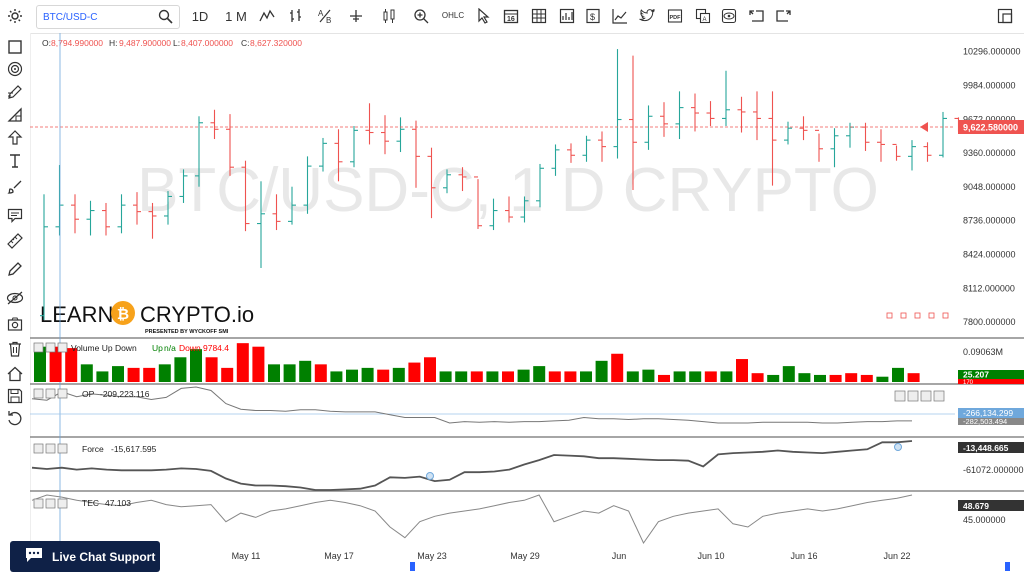 Image resolution: width=1024 pixels, height=572 pixels. What do you see at coordinates (421, 16) in the screenshot?
I see `zoom-in-icon` at bounding box center [421, 16].